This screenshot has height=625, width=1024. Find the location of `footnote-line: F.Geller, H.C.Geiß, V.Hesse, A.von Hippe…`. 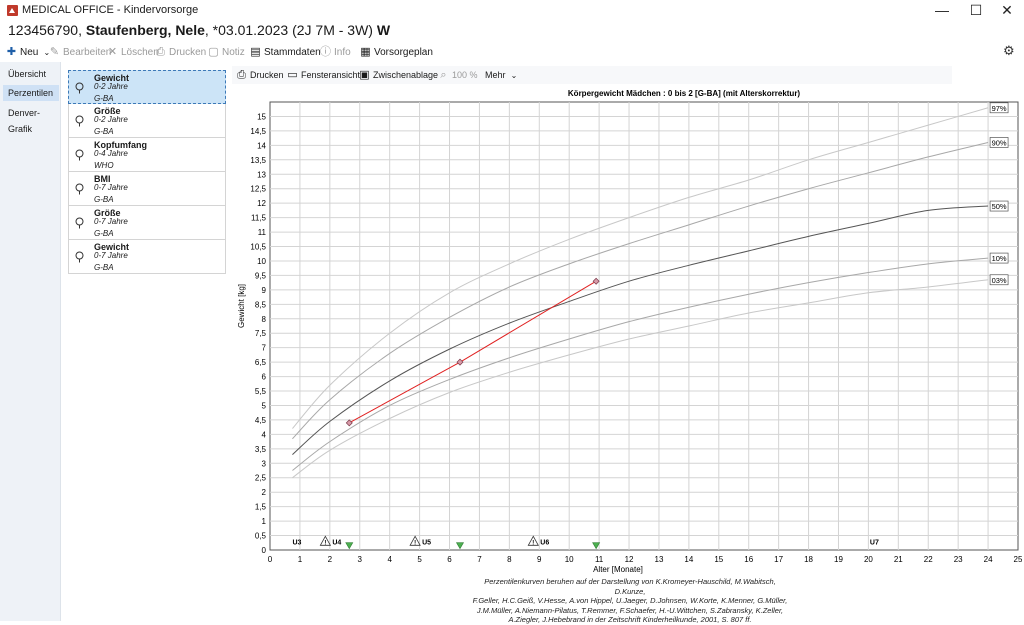

footnote-line: F.Geller, H.C.Geiß, V.Hesse, A.von Hippe… is located at coordinates (630, 600).